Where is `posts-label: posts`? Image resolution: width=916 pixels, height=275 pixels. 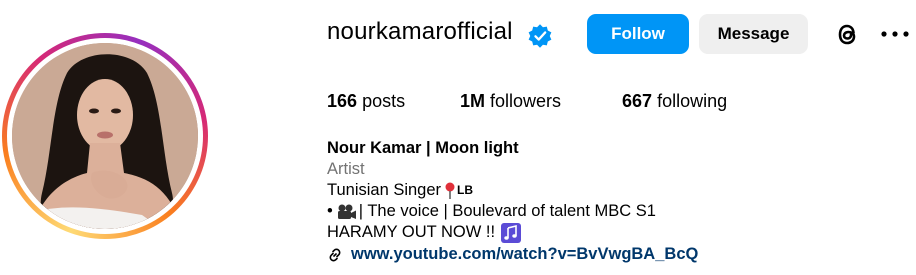
posts-label: posts is located at coordinates (384, 101).